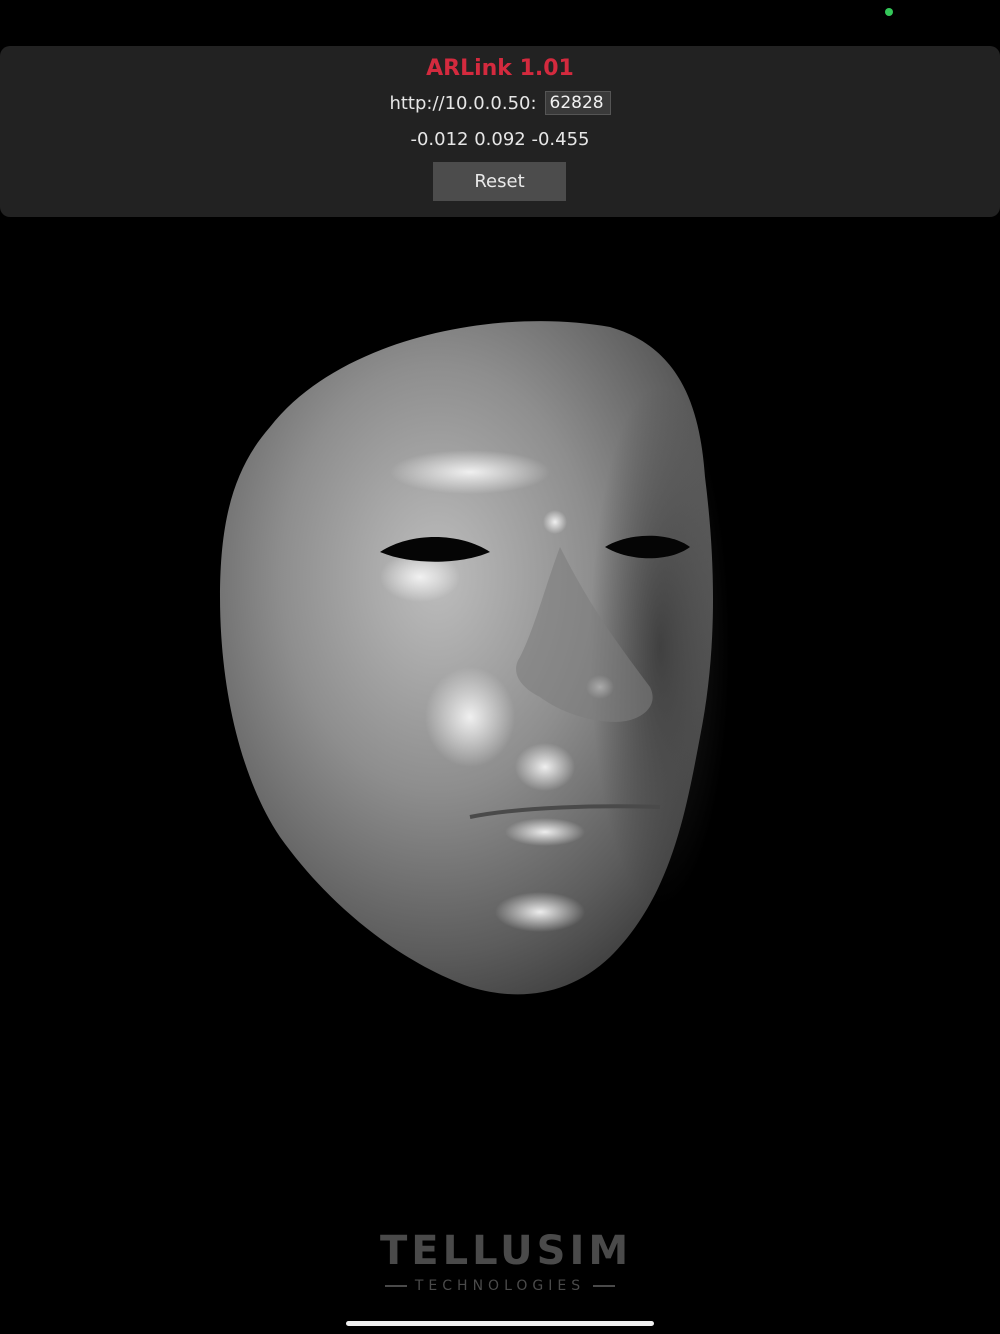  What do you see at coordinates (500, 139) in the screenshot?
I see `coordinates-readout: -0.012 0.092 -0.455` at bounding box center [500, 139].